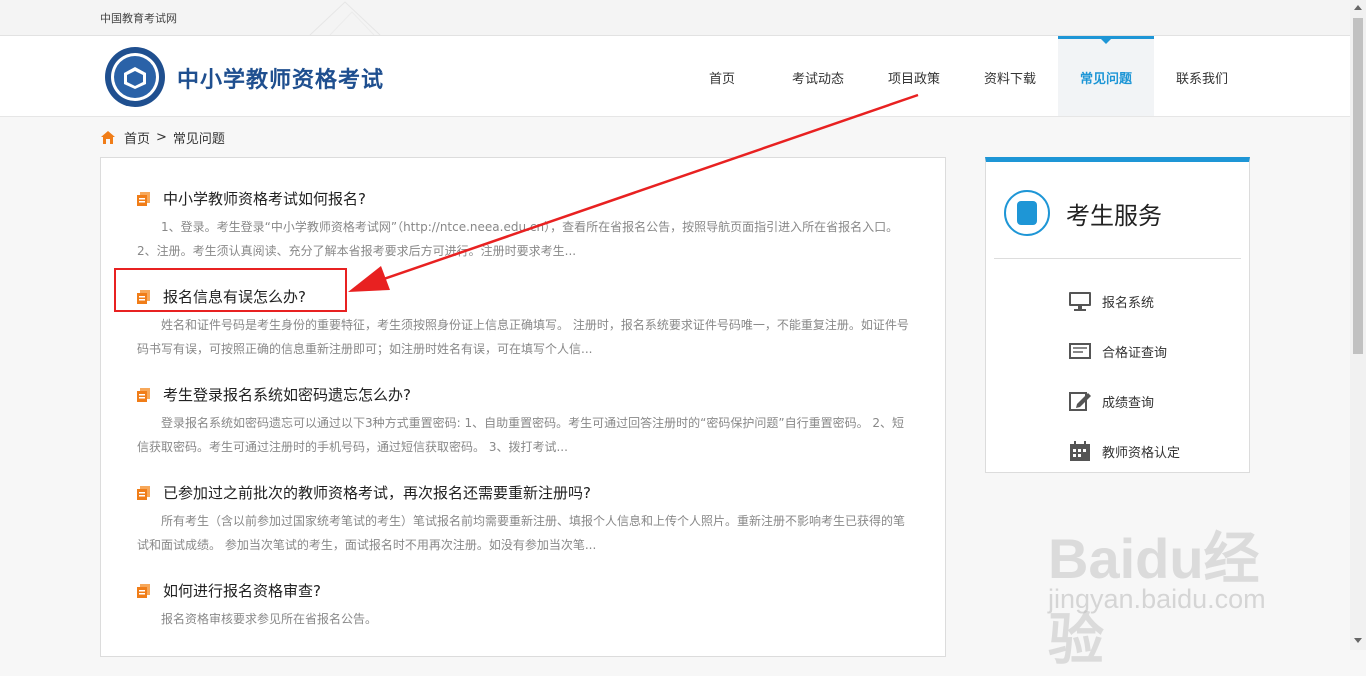  Describe the element at coordinates (1080, 301) in the screenshot. I see `monitor-icon` at that location.